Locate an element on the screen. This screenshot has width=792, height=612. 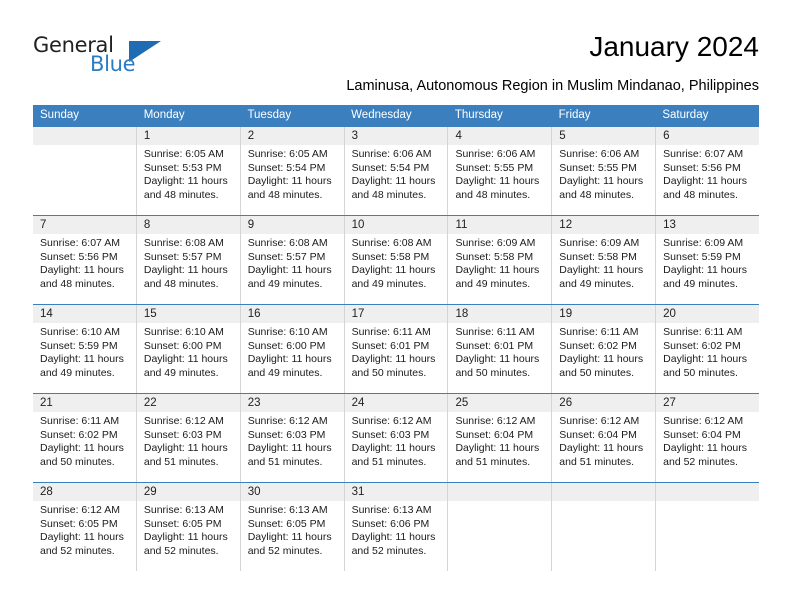
sunset-text: Sunset: 6:03 PM is located at coordinates (182, 434).